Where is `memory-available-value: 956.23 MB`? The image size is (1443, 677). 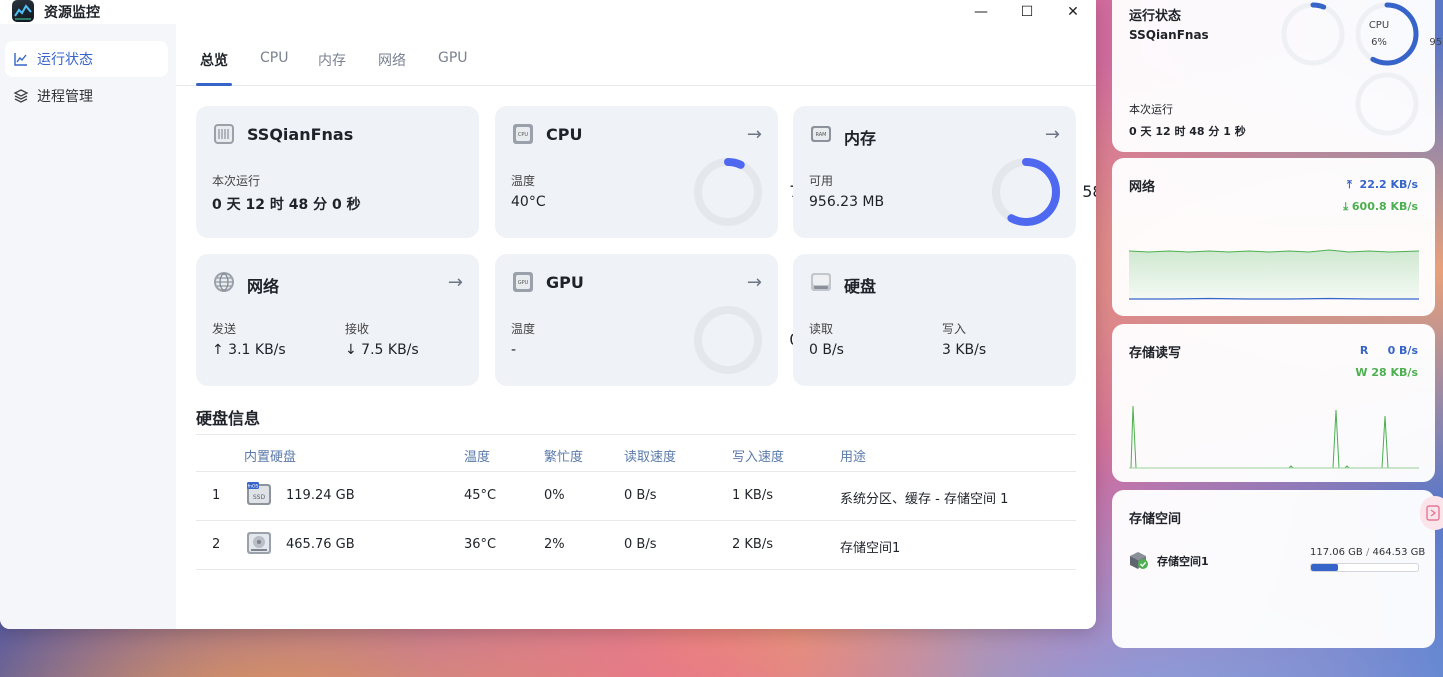
memory-available-value: 956.23 MB is located at coordinates (847, 202).